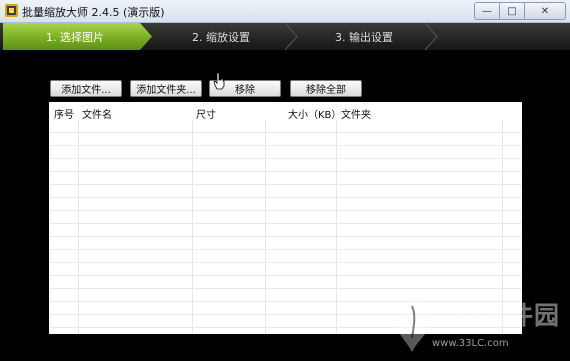 The height and width of the screenshot is (361, 570). I want to click on watermark-url: www.33LC.com, so click(470, 343).